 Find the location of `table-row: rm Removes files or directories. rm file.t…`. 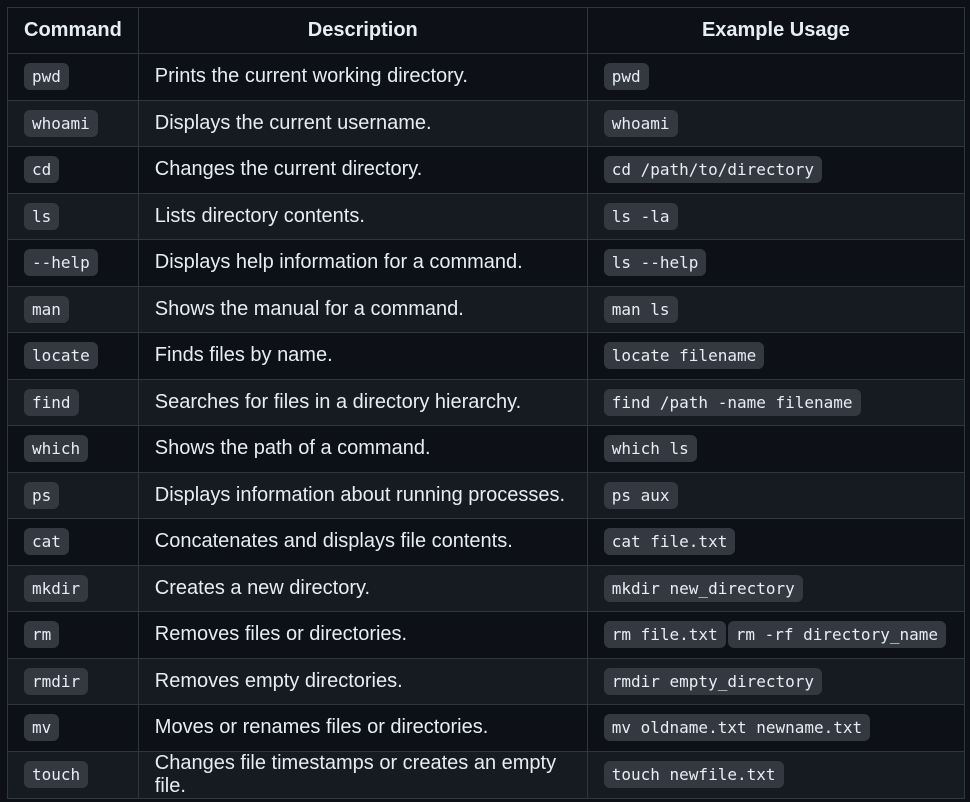

table-row: rm Removes files or directories. rm file.t… is located at coordinates (486, 635).